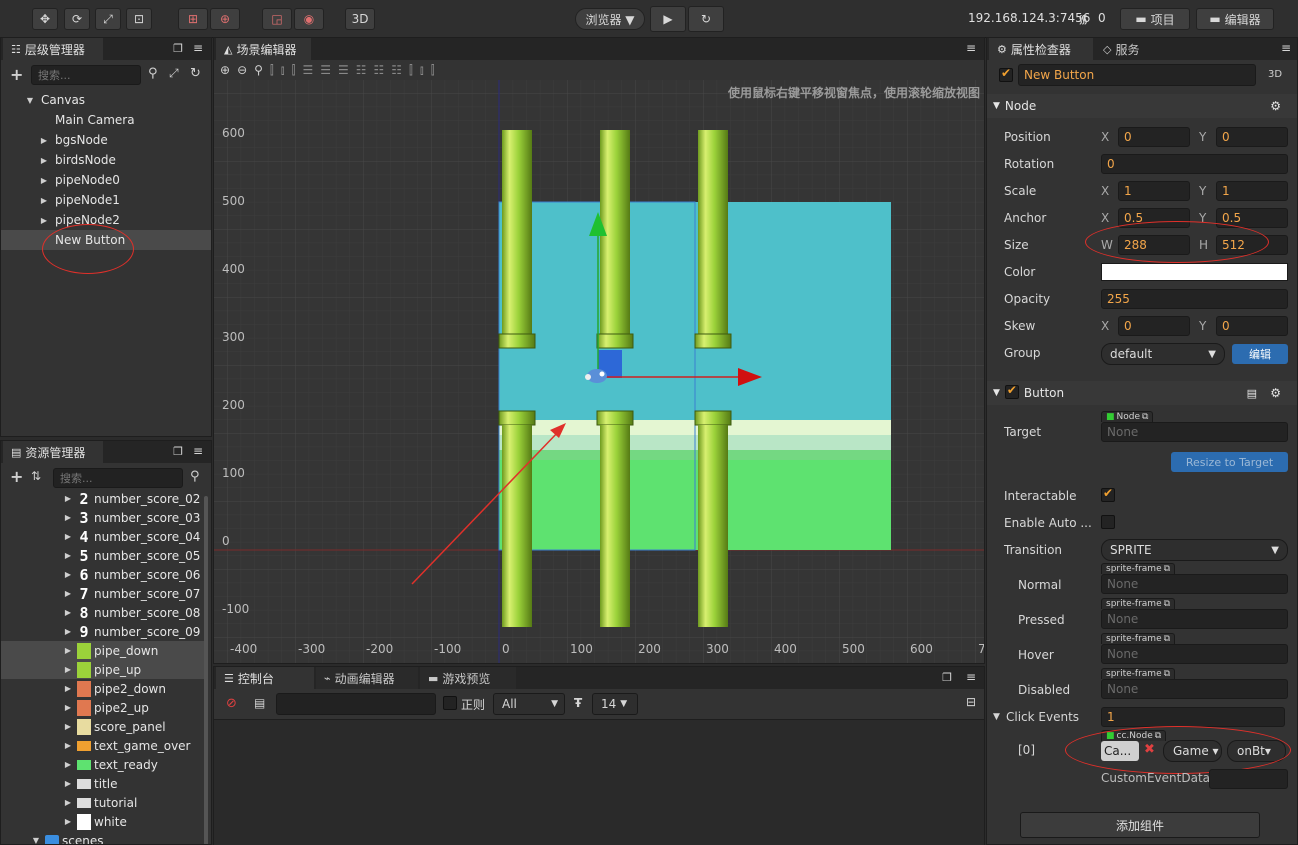 Image resolution: width=1298 pixels, height=845 pixels. What do you see at coordinates (356, 704) in the screenshot?
I see `console-filter-input` at bounding box center [356, 704].